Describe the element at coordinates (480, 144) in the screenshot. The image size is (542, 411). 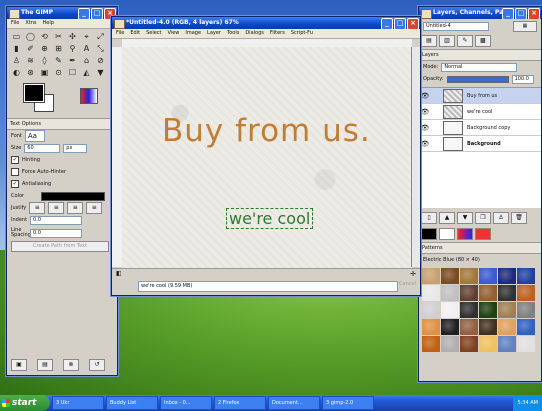
I see `layer-row: 👁 Background` at that location.